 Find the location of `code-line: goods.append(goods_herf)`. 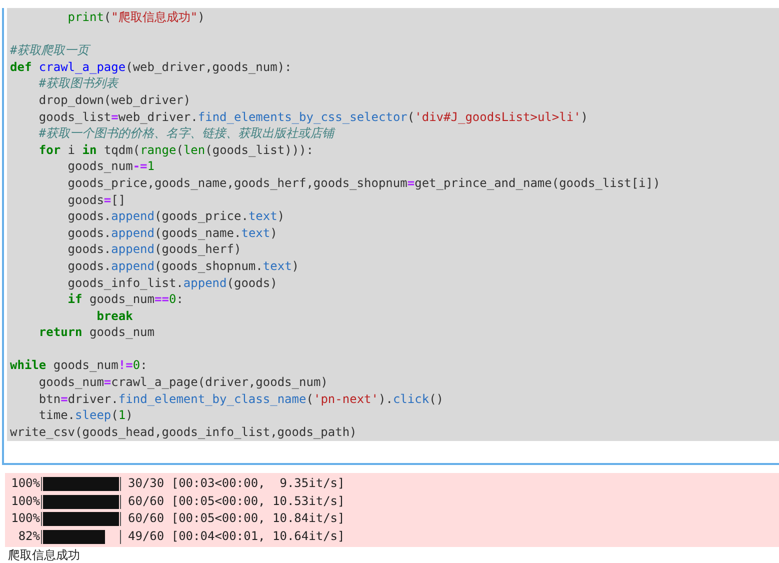

code-line: goods.append(goods_herf) is located at coordinates (154, 249).